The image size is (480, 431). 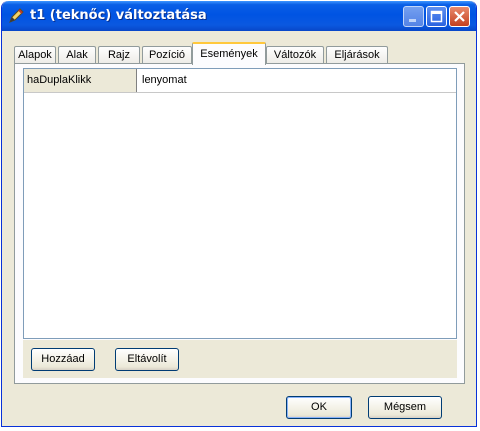 What do you see at coordinates (119, 55) in the screenshot?
I see `tab-rajz: Rajz` at bounding box center [119, 55].